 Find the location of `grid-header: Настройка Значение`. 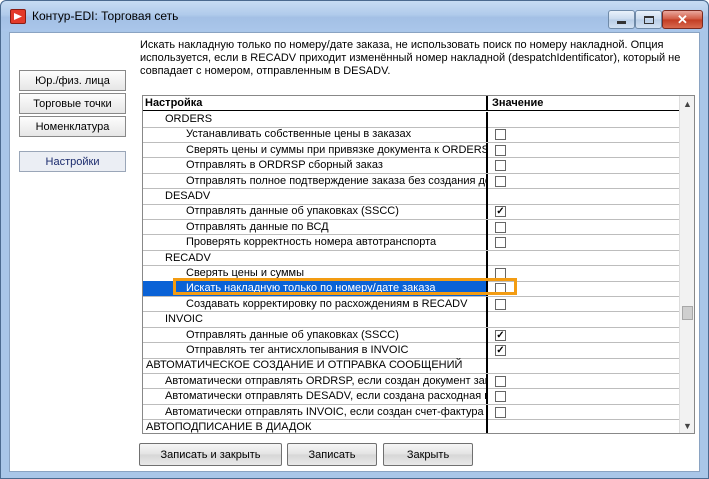

grid-header: Настройка Значение is located at coordinates (411, 103).